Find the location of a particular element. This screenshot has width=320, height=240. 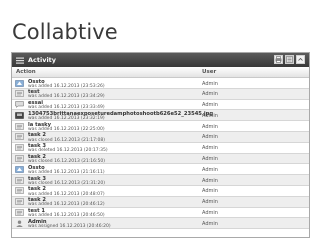

panel-title: Activity is located at coordinates (42, 60).